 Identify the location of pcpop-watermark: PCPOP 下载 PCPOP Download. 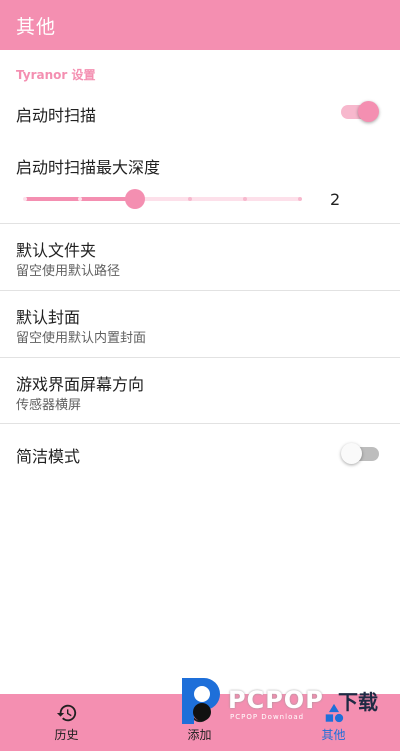
(283, 702).